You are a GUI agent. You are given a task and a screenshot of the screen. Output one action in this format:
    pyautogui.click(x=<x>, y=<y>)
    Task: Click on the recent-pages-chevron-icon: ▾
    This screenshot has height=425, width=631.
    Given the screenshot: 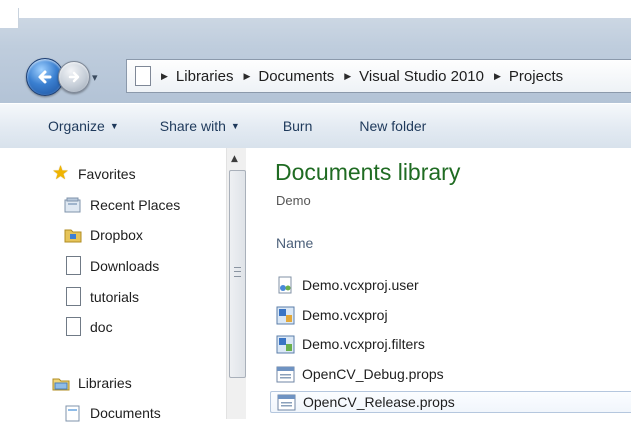 What is the action you would take?
    pyautogui.click(x=95, y=77)
    